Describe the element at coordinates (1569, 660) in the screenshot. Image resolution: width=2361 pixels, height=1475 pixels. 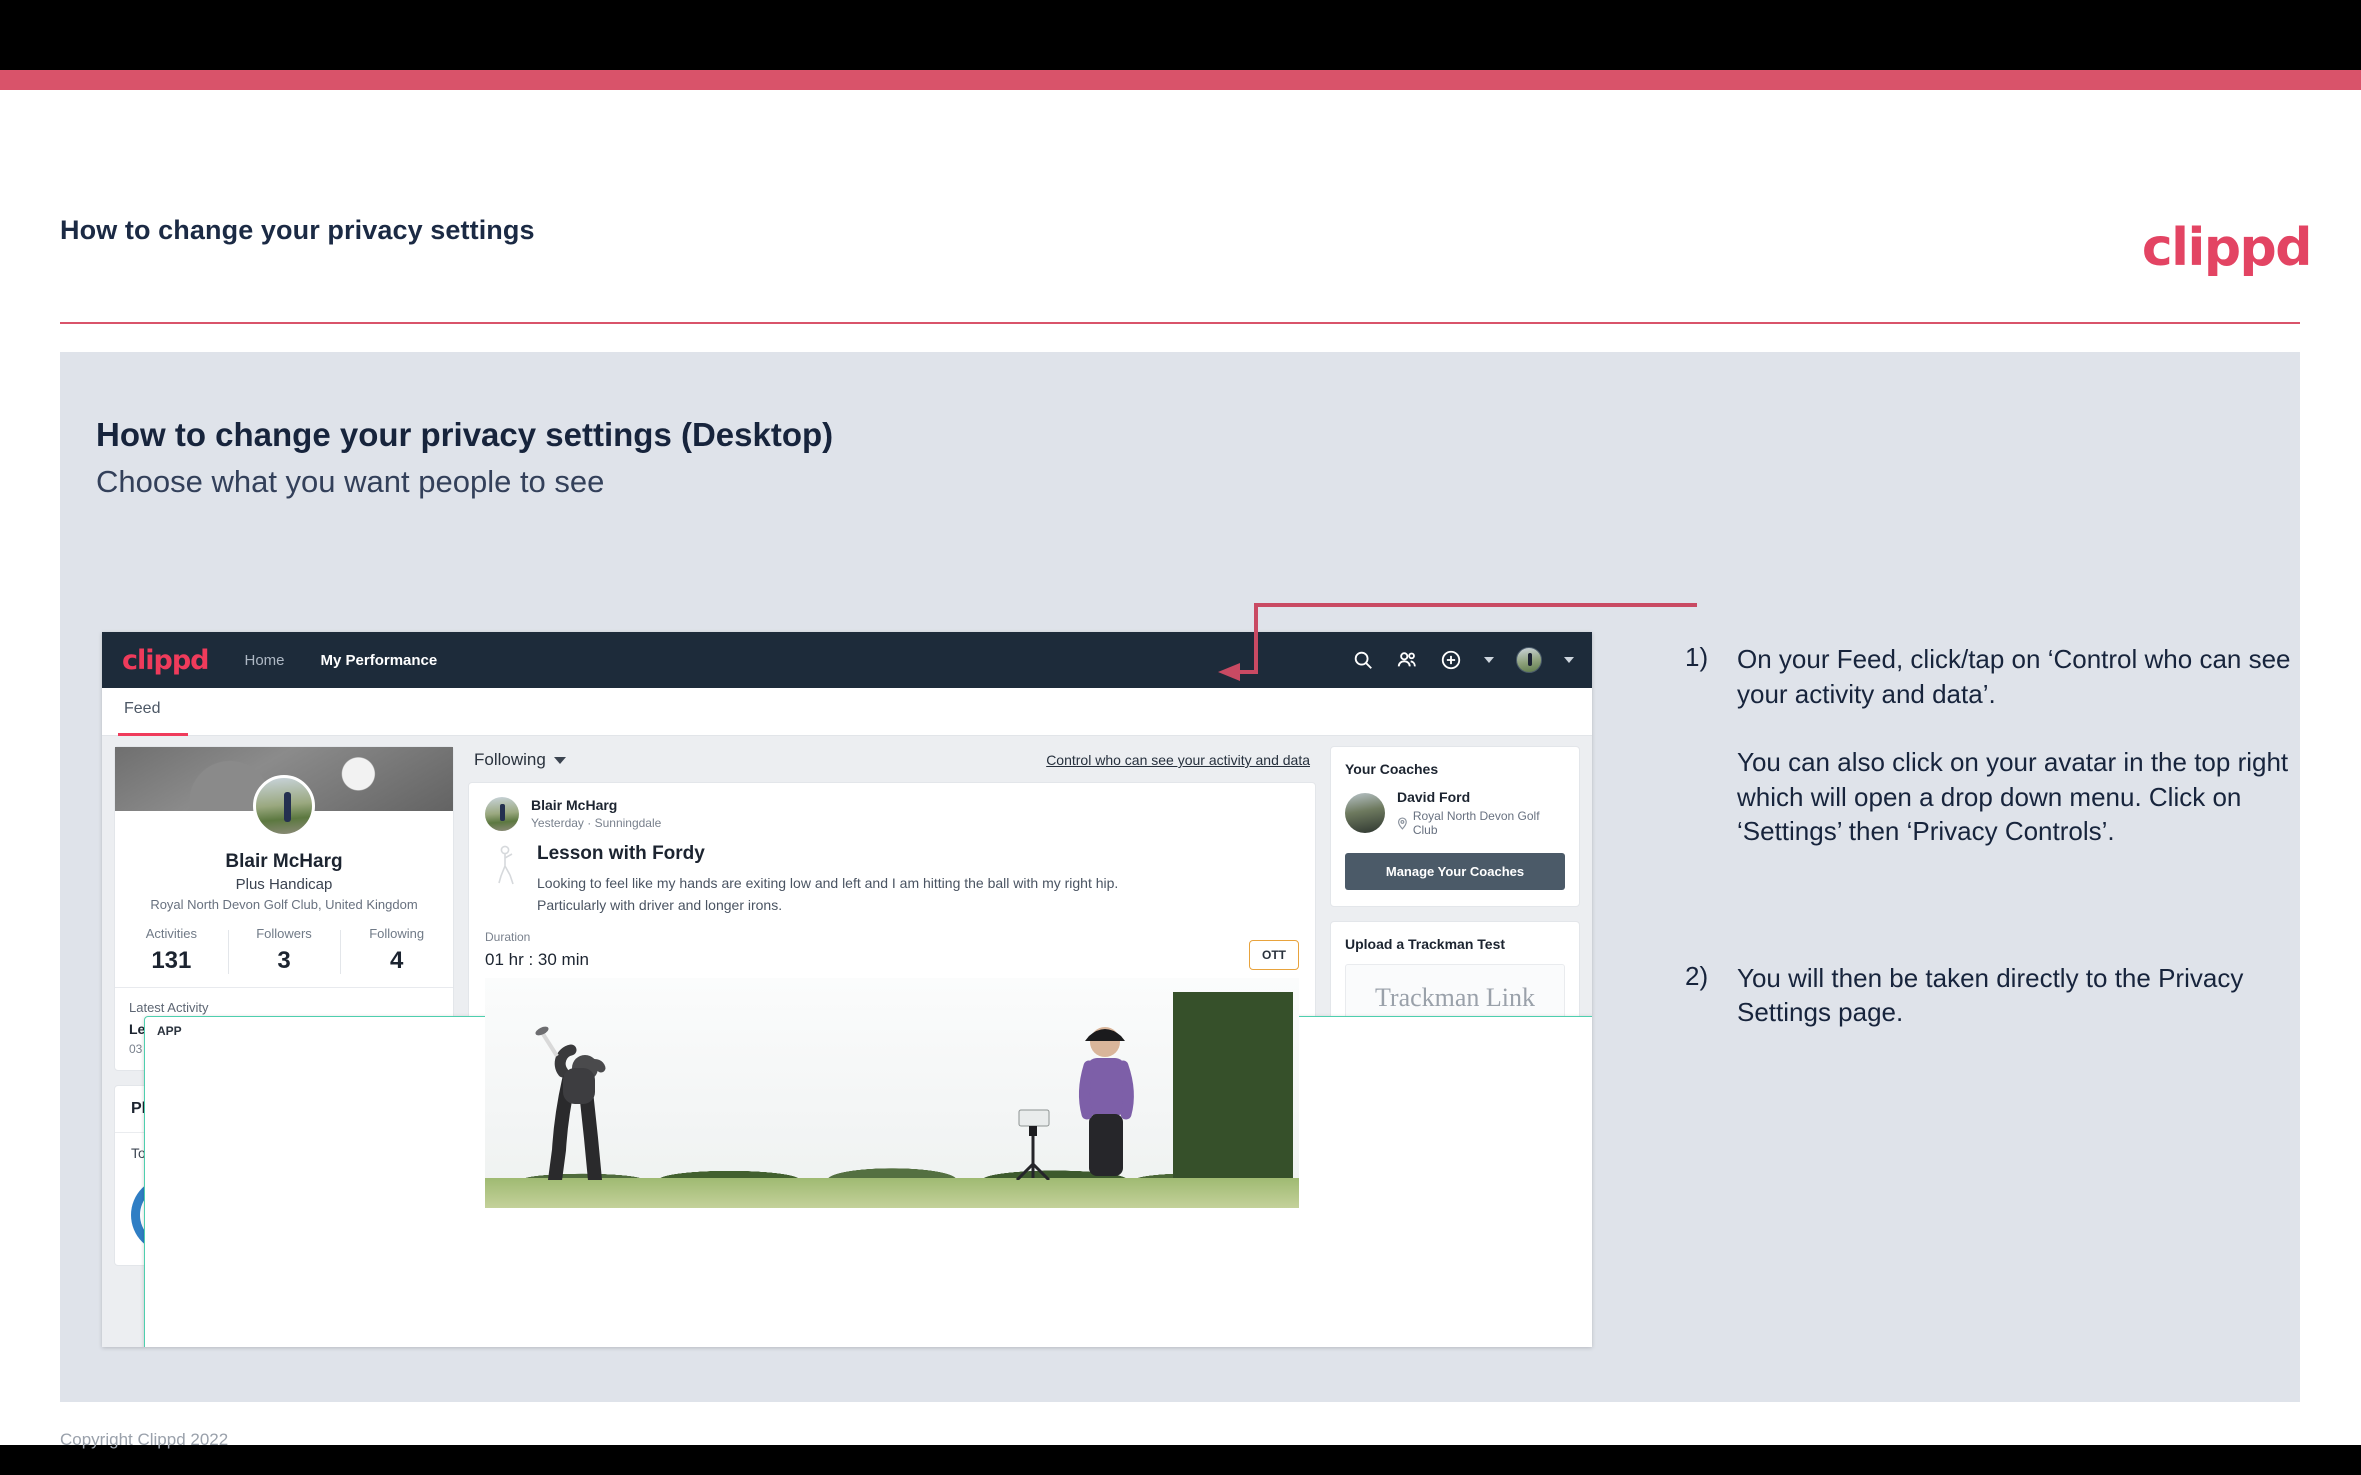
I see `chevron-down-icon-avatar` at that location.